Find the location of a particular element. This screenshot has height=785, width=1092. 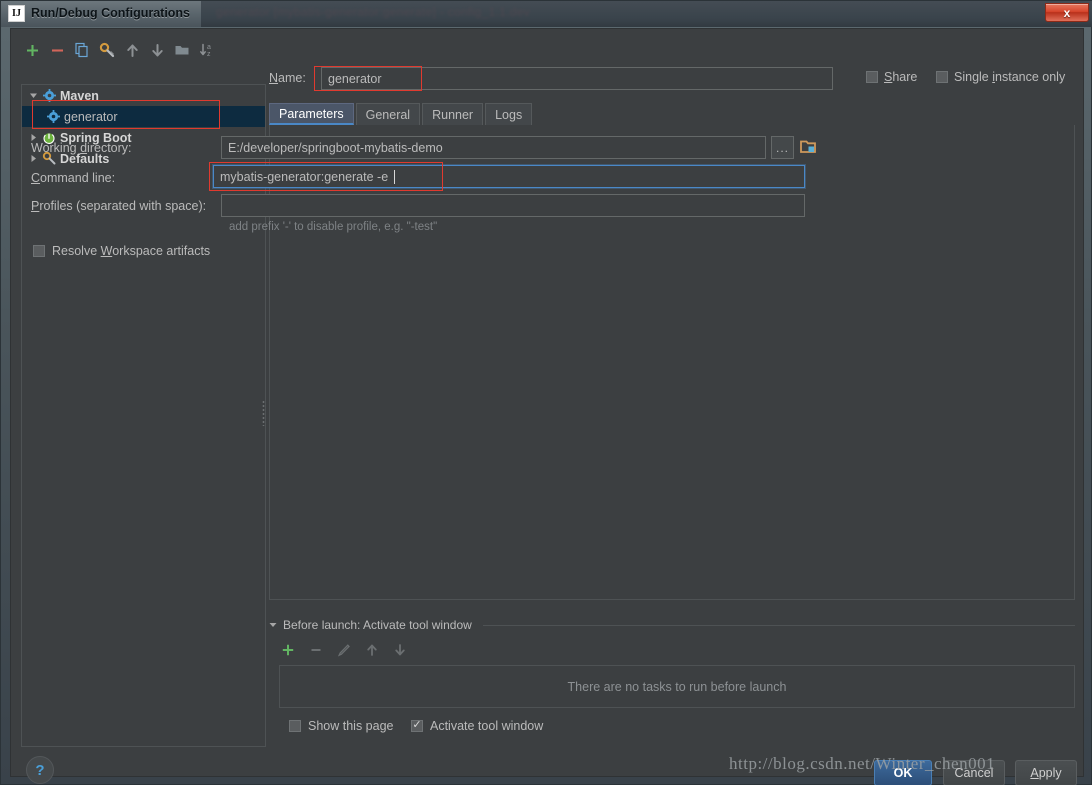

tree-item-generator: generator is located at coordinates (143, 116).